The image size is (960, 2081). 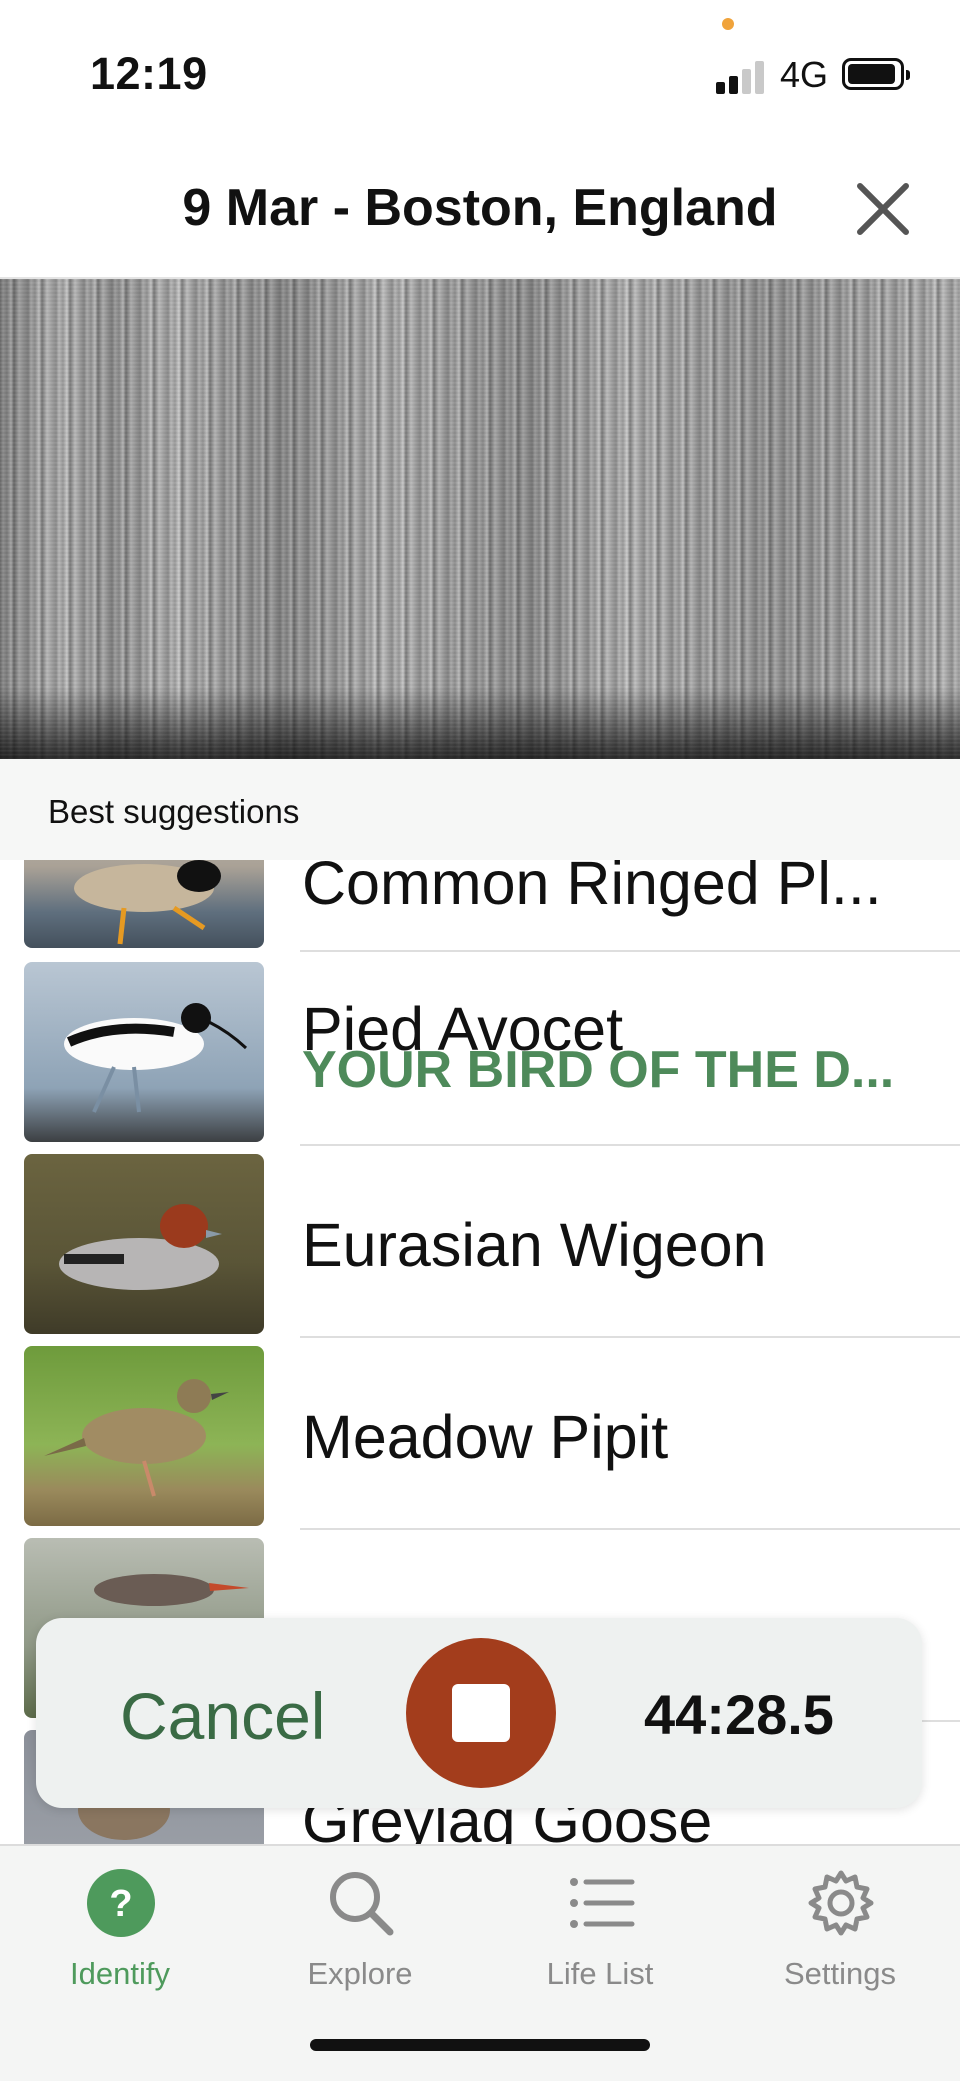 I want to click on battery-icon, so click(x=876, y=74).